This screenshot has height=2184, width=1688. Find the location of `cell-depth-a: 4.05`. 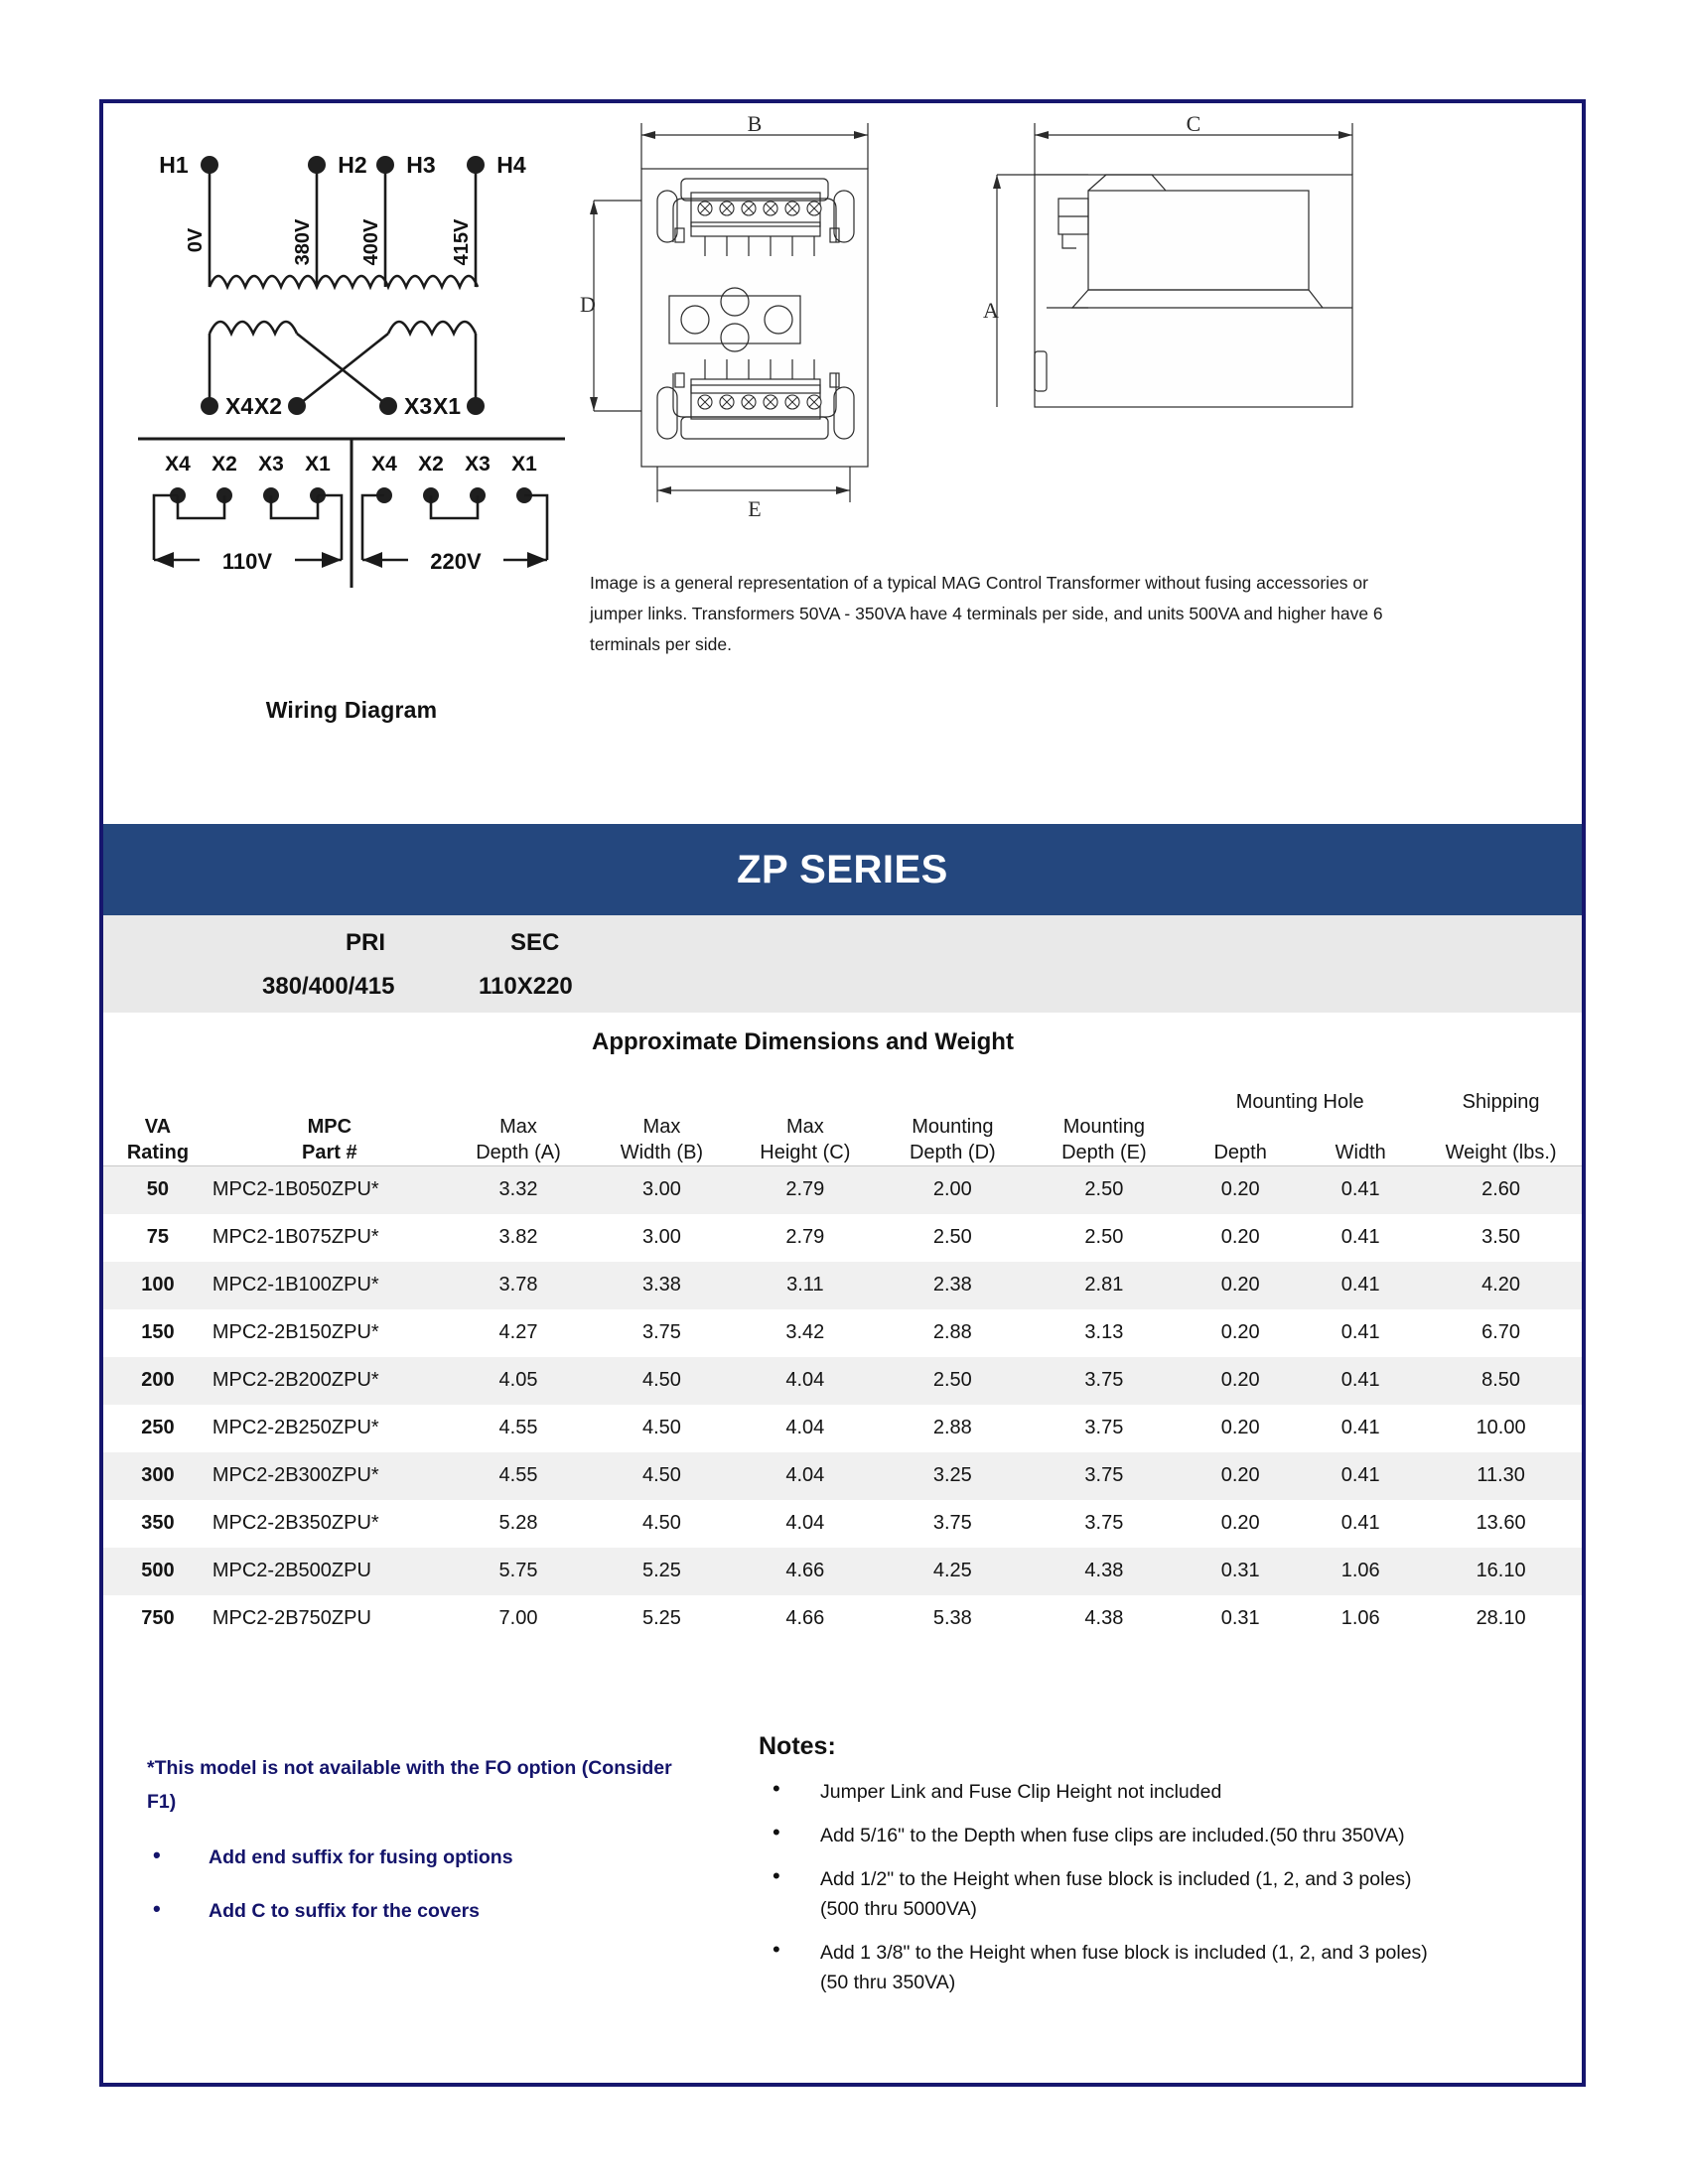

cell-depth-a: 4.05 is located at coordinates (518, 1380).